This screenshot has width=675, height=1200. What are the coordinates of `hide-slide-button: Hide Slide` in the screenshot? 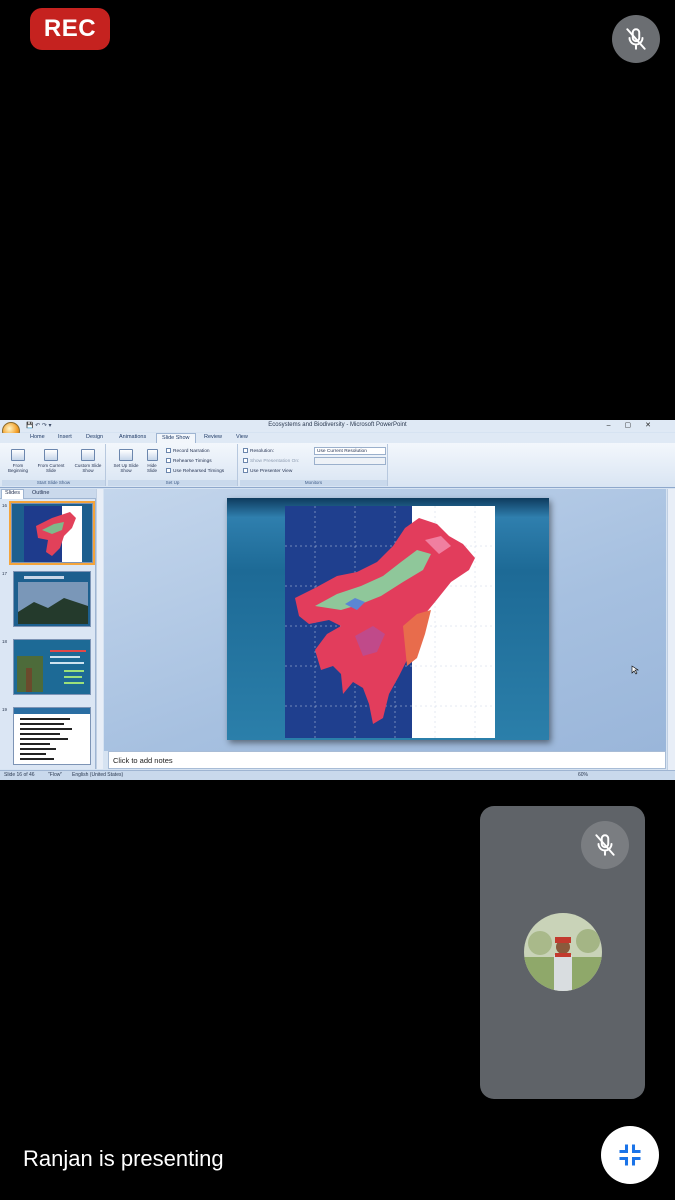 It's located at (152, 461).